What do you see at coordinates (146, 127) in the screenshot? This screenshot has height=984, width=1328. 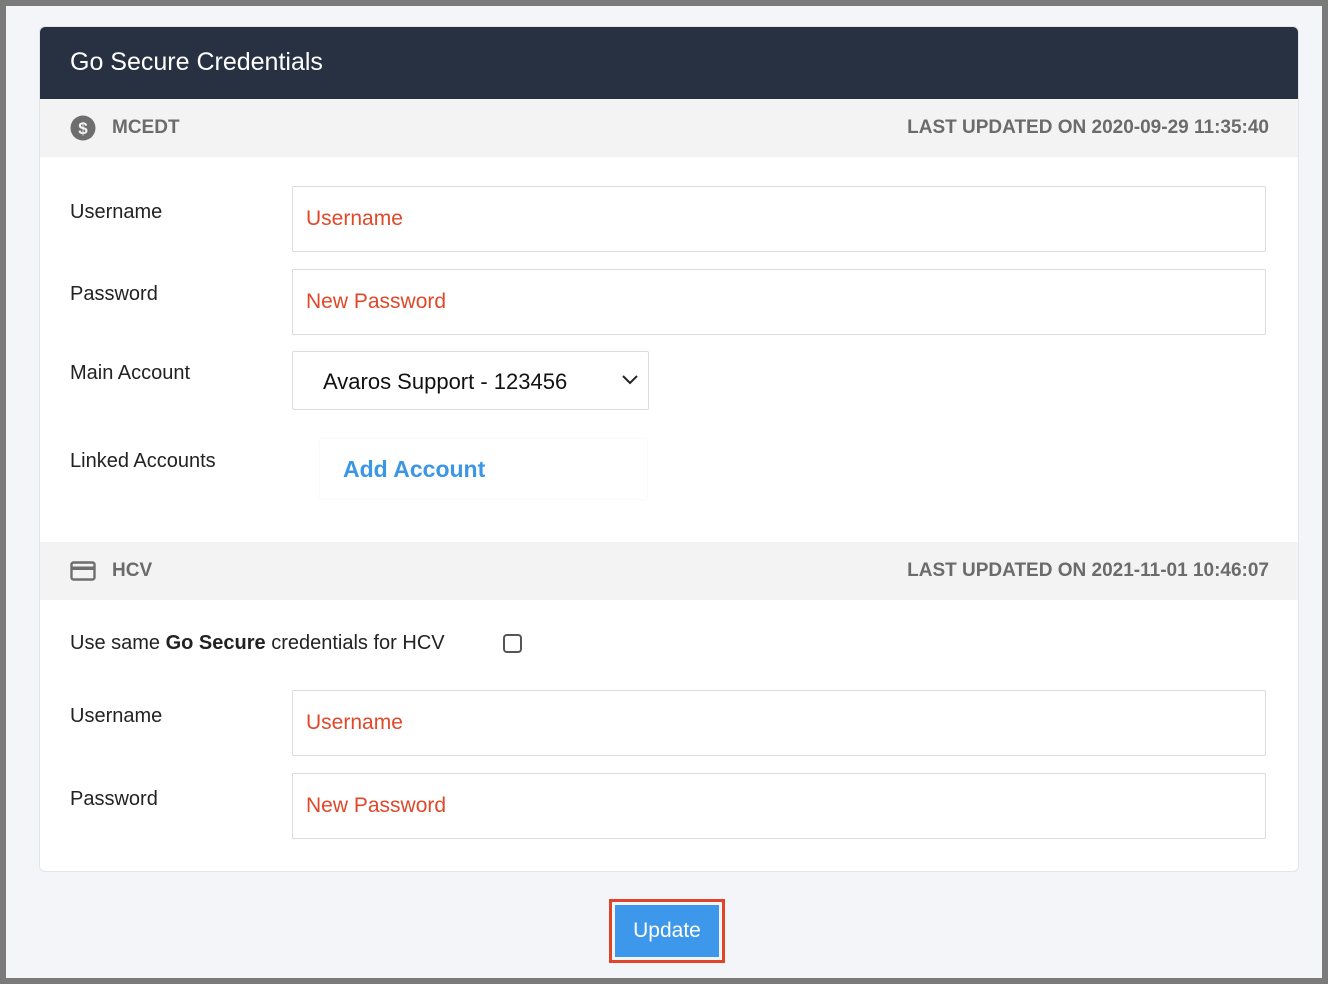 I see `mcedt-section-title: MCEDT` at bounding box center [146, 127].